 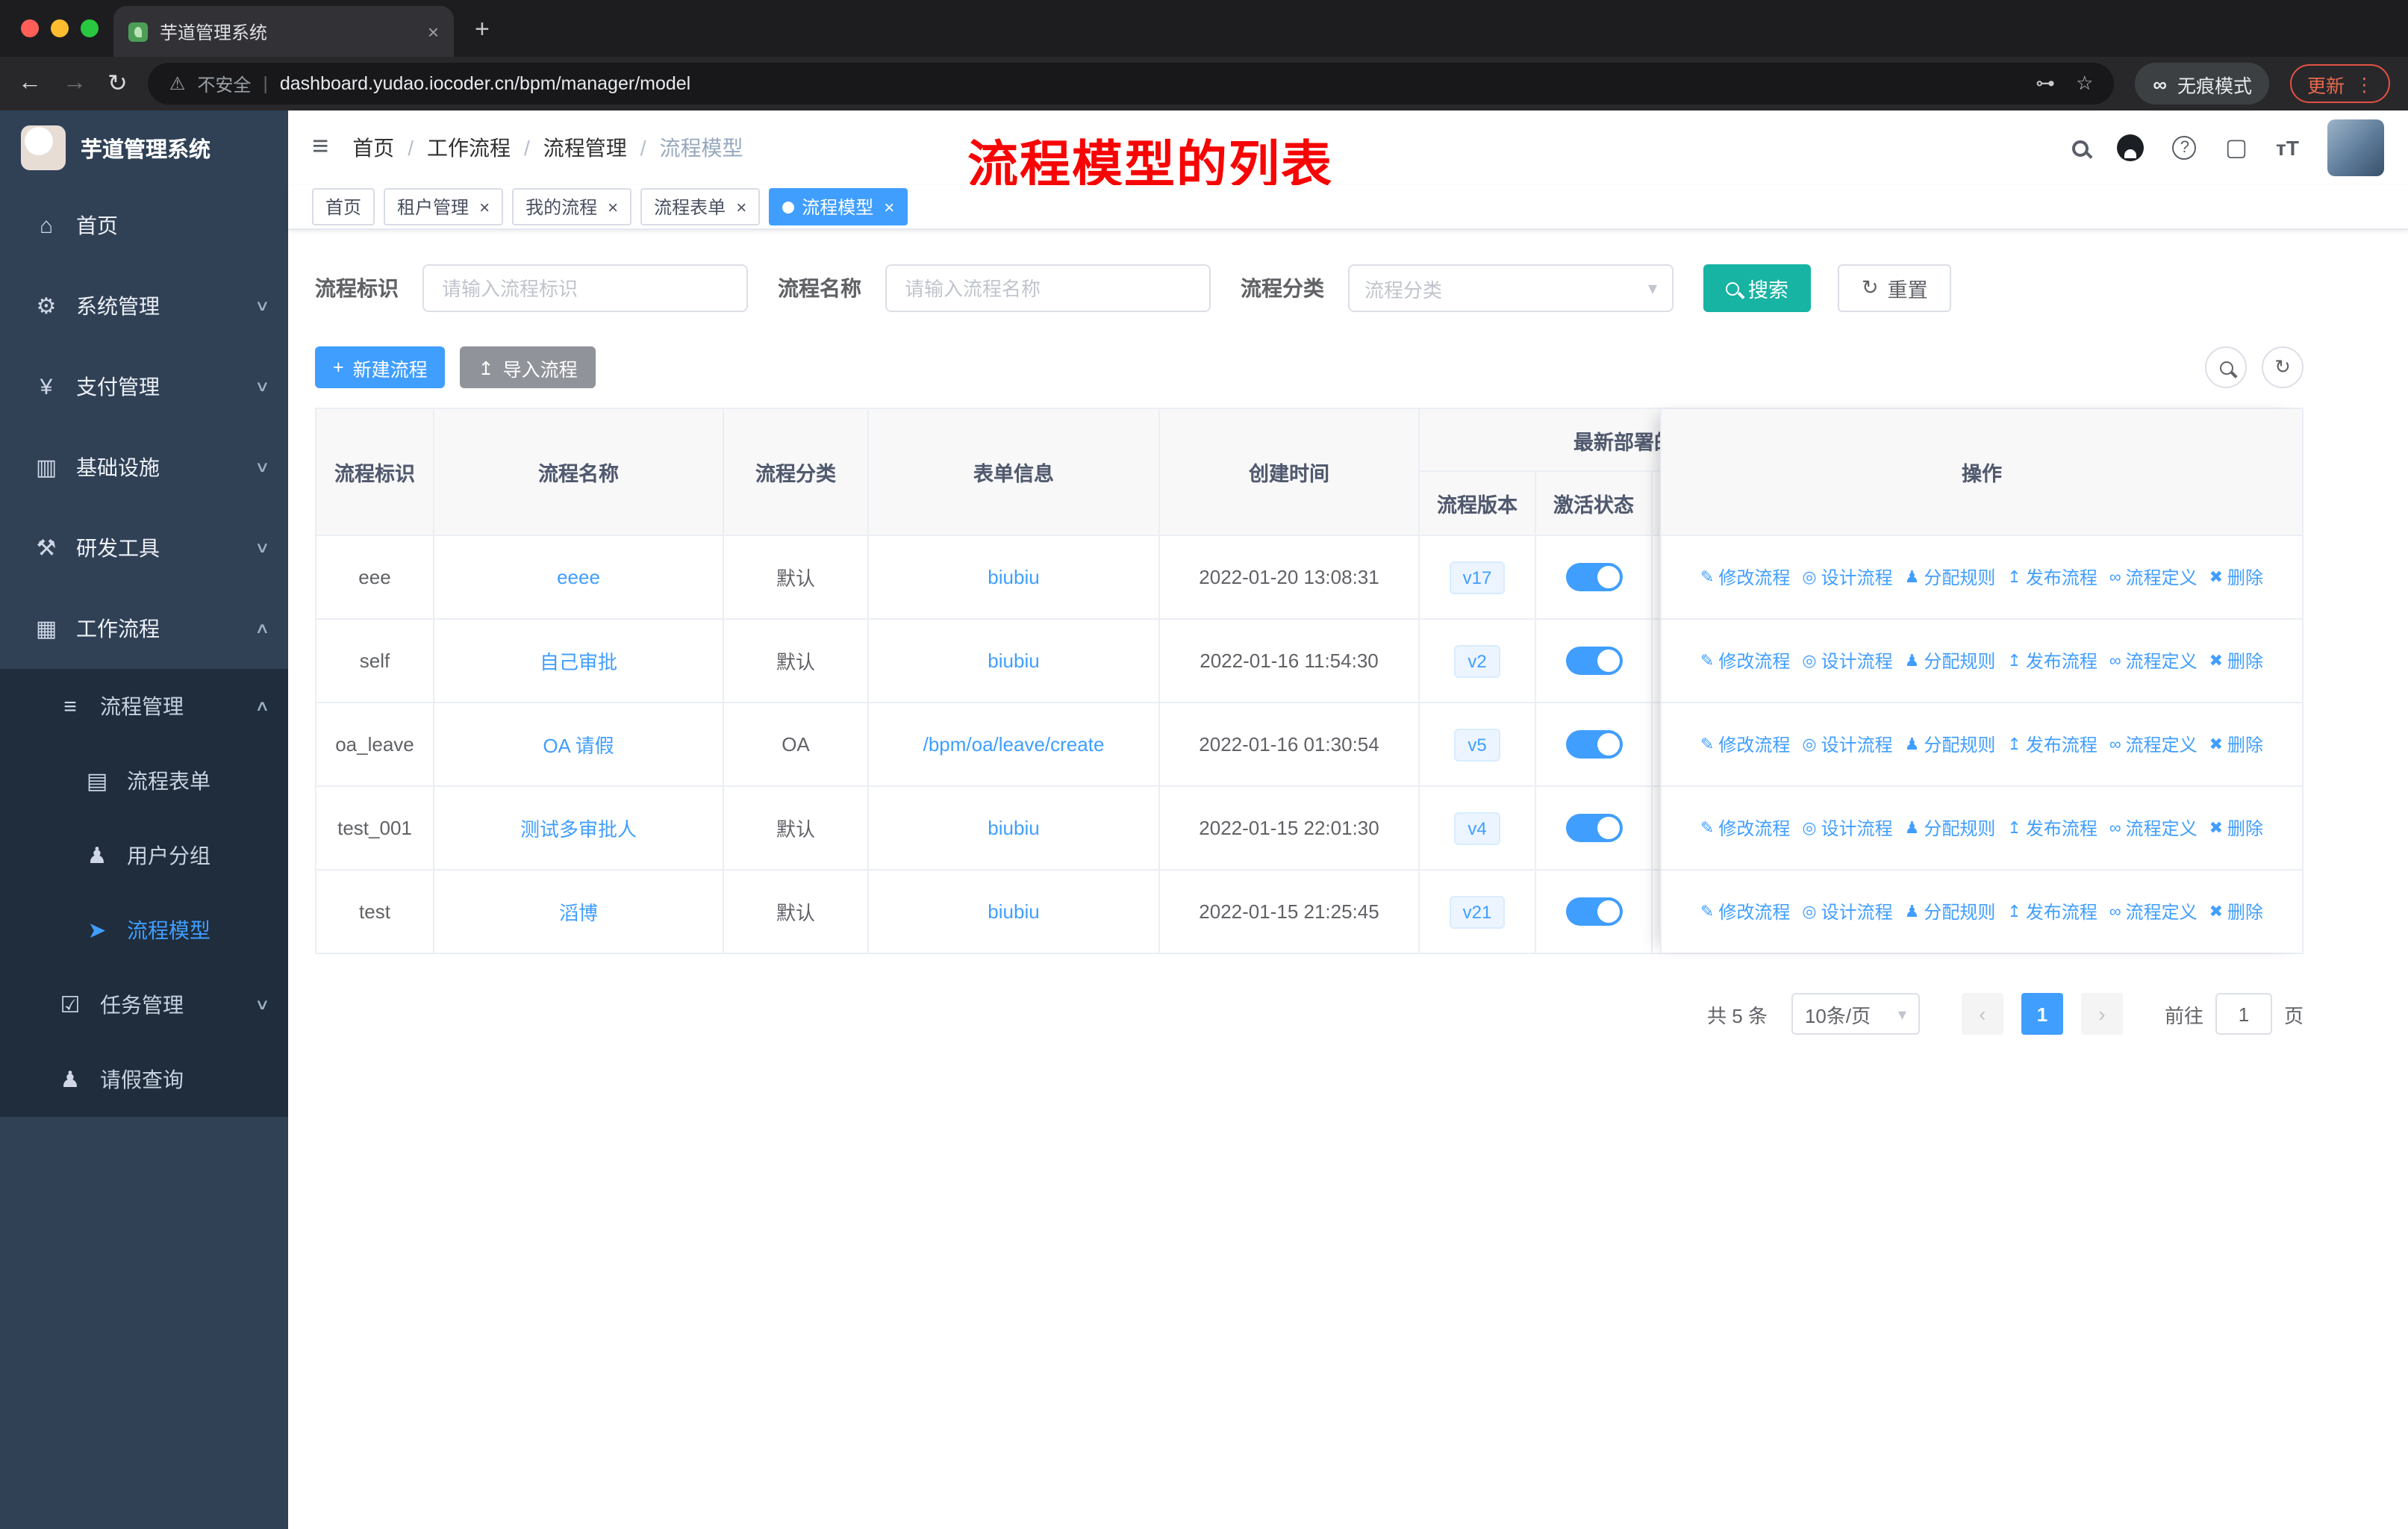 I want to click on version-tag: v17, so click(x=1477, y=578).